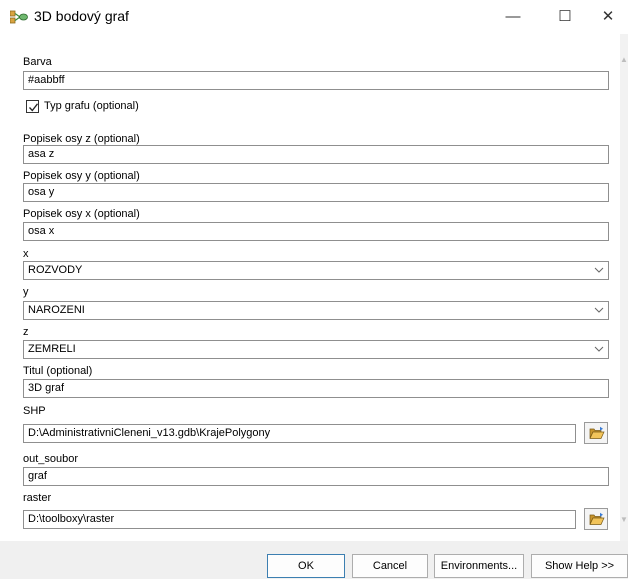  I want to click on minimize-button: —, so click(513, 17).